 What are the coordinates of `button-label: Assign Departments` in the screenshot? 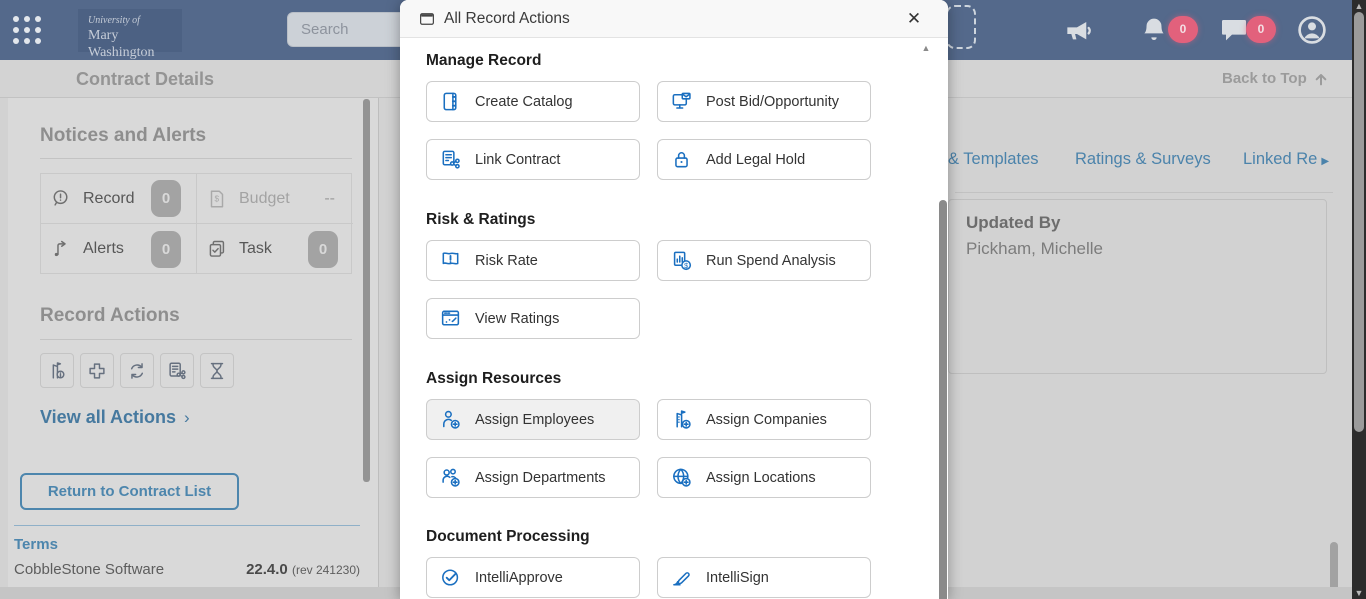 It's located at (540, 477).